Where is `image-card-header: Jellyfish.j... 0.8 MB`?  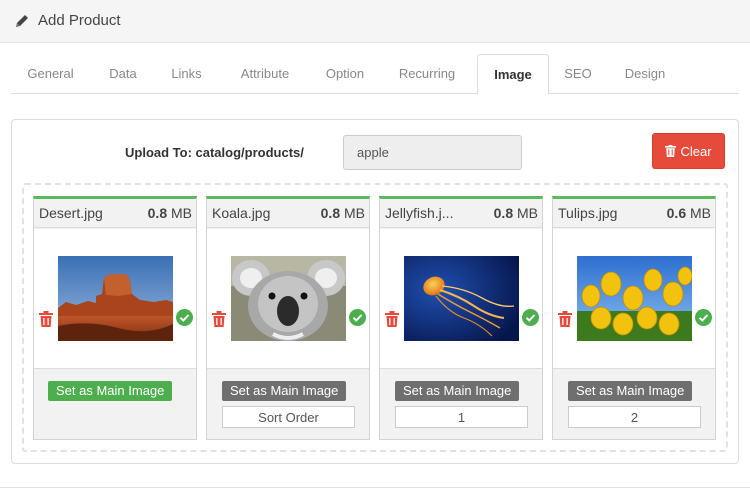
image-card-header: Jellyfish.j... 0.8 MB is located at coordinates (461, 213).